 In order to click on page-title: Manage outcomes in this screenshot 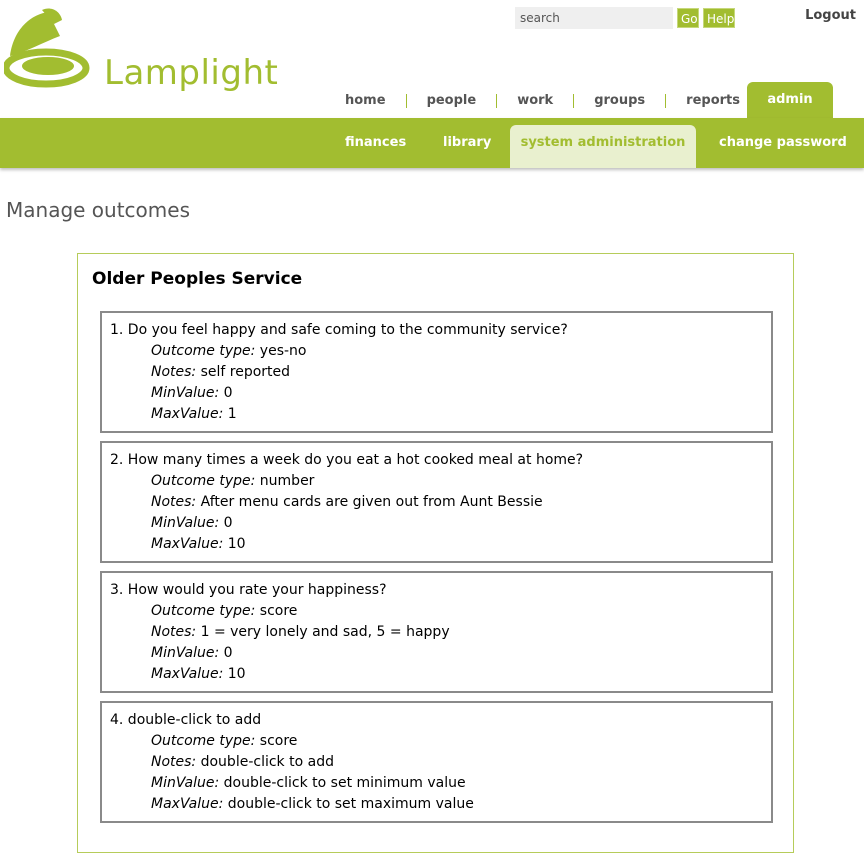, I will do `click(98, 210)`.